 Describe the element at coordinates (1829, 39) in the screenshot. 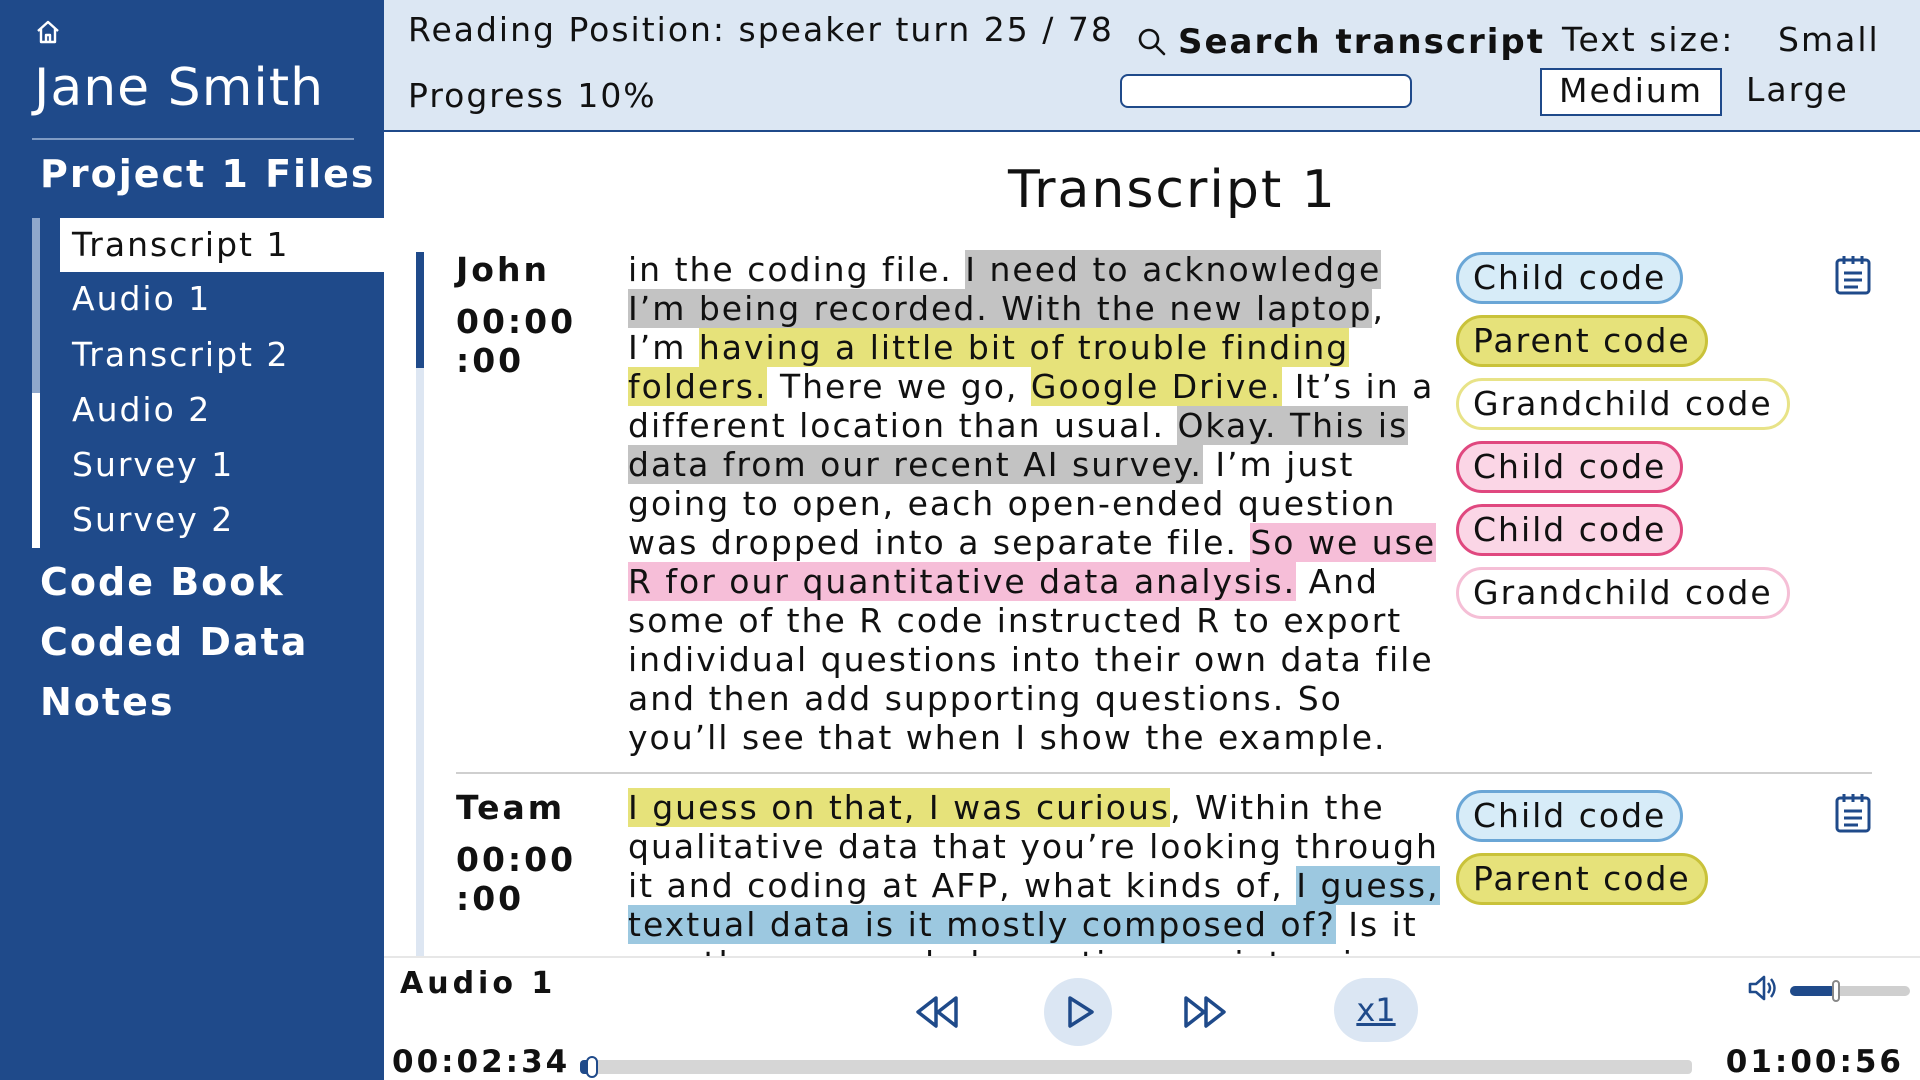

I see `text-size-small: Small` at that location.